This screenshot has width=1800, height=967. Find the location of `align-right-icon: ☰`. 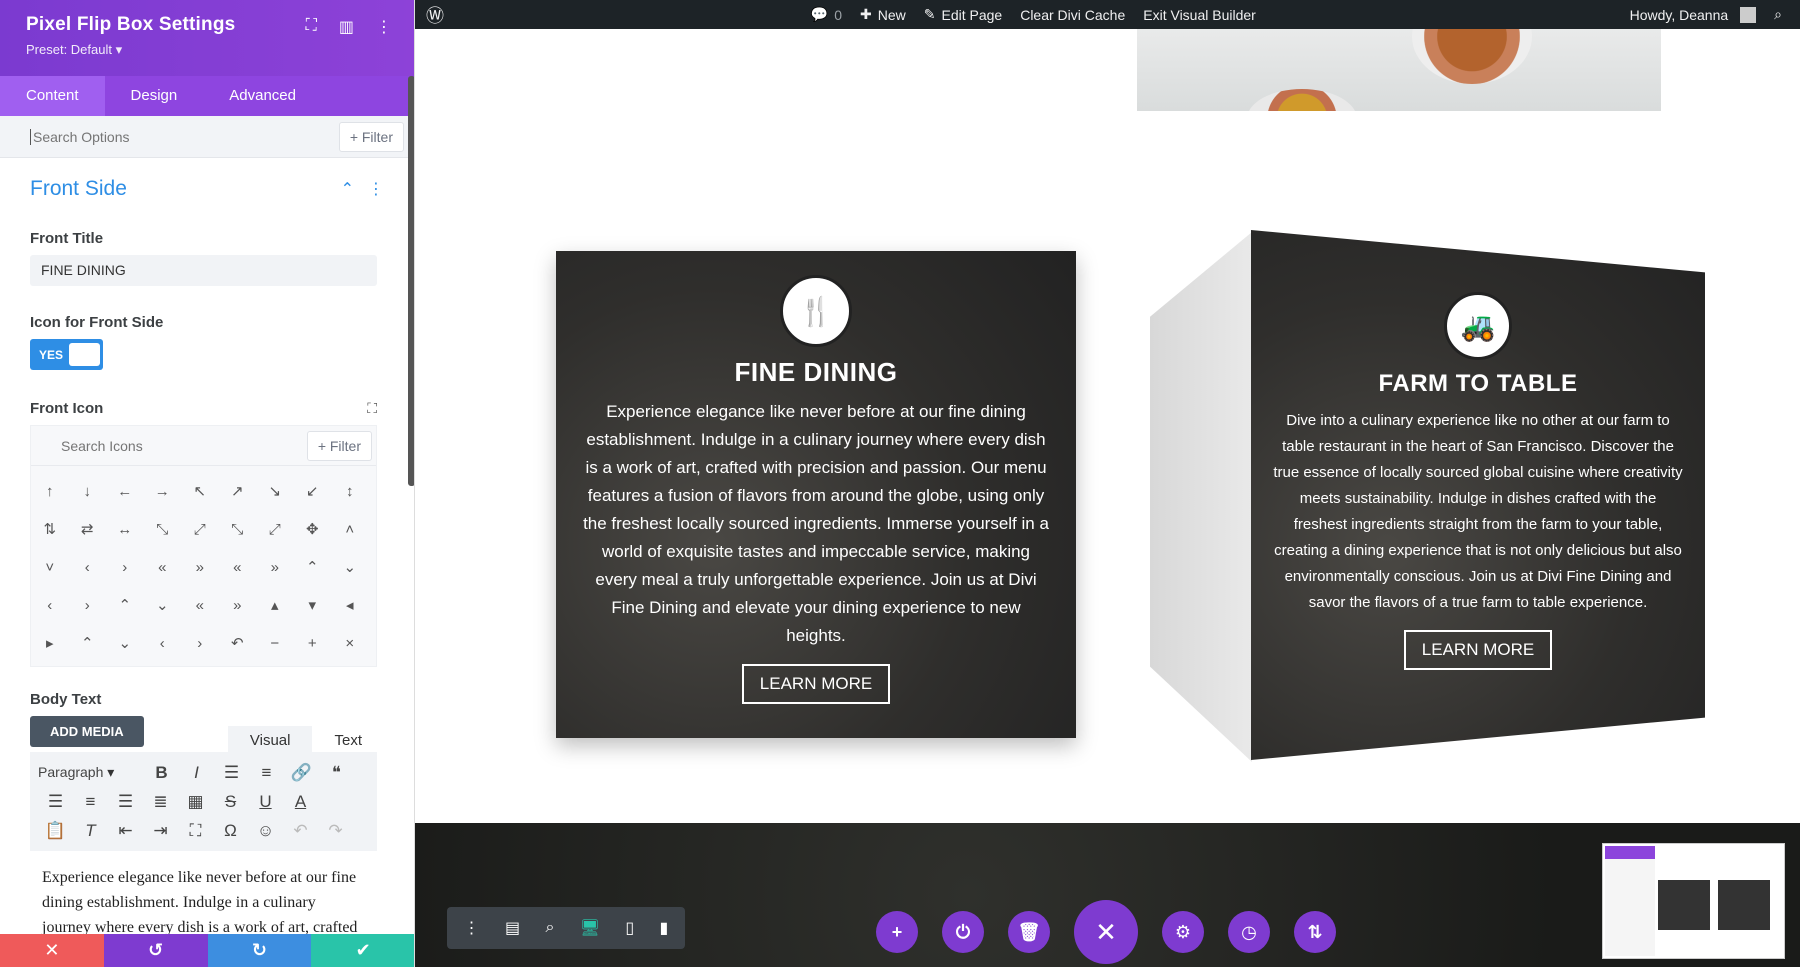

align-right-icon: ☰ is located at coordinates (125, 802).